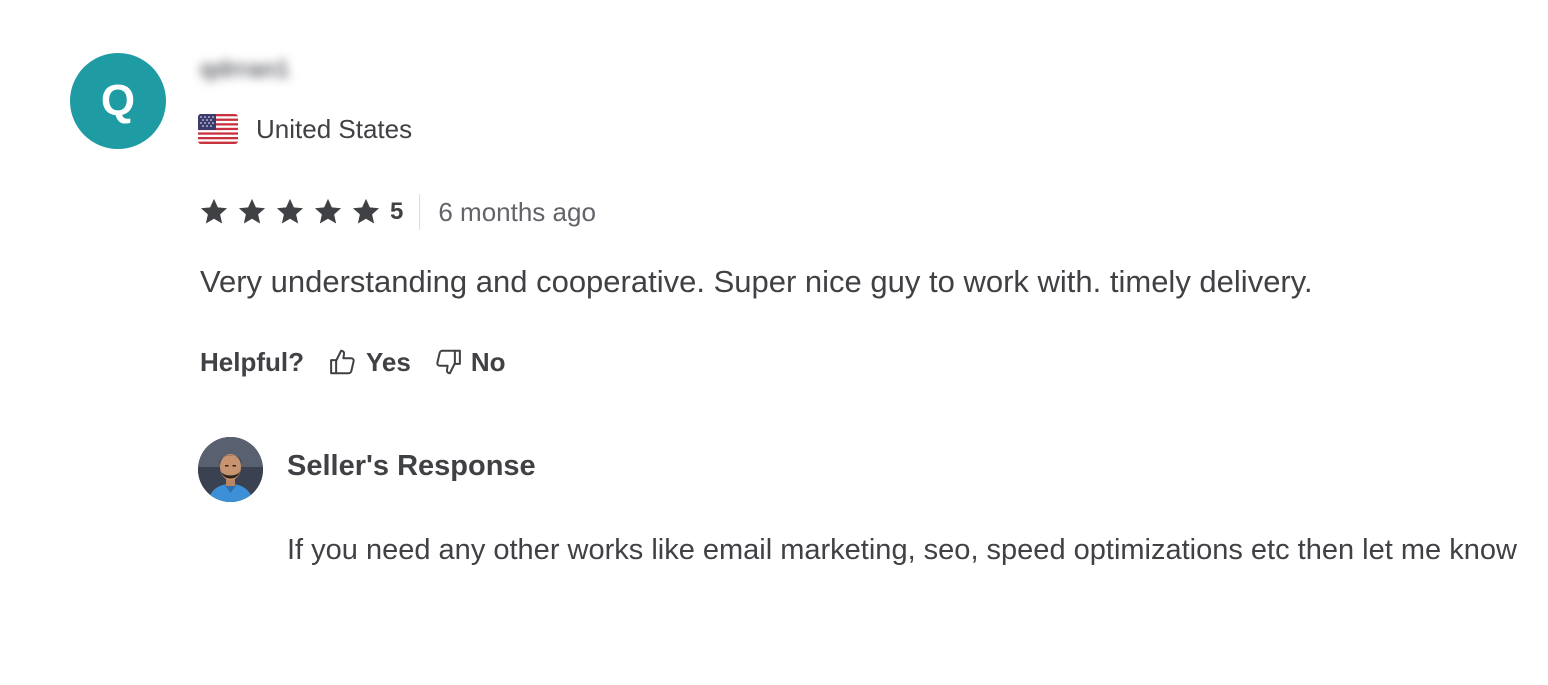 This screenshot has width=1548, height=685. I want to click on seller-response-title: Seller's Response, so click(411, 466).